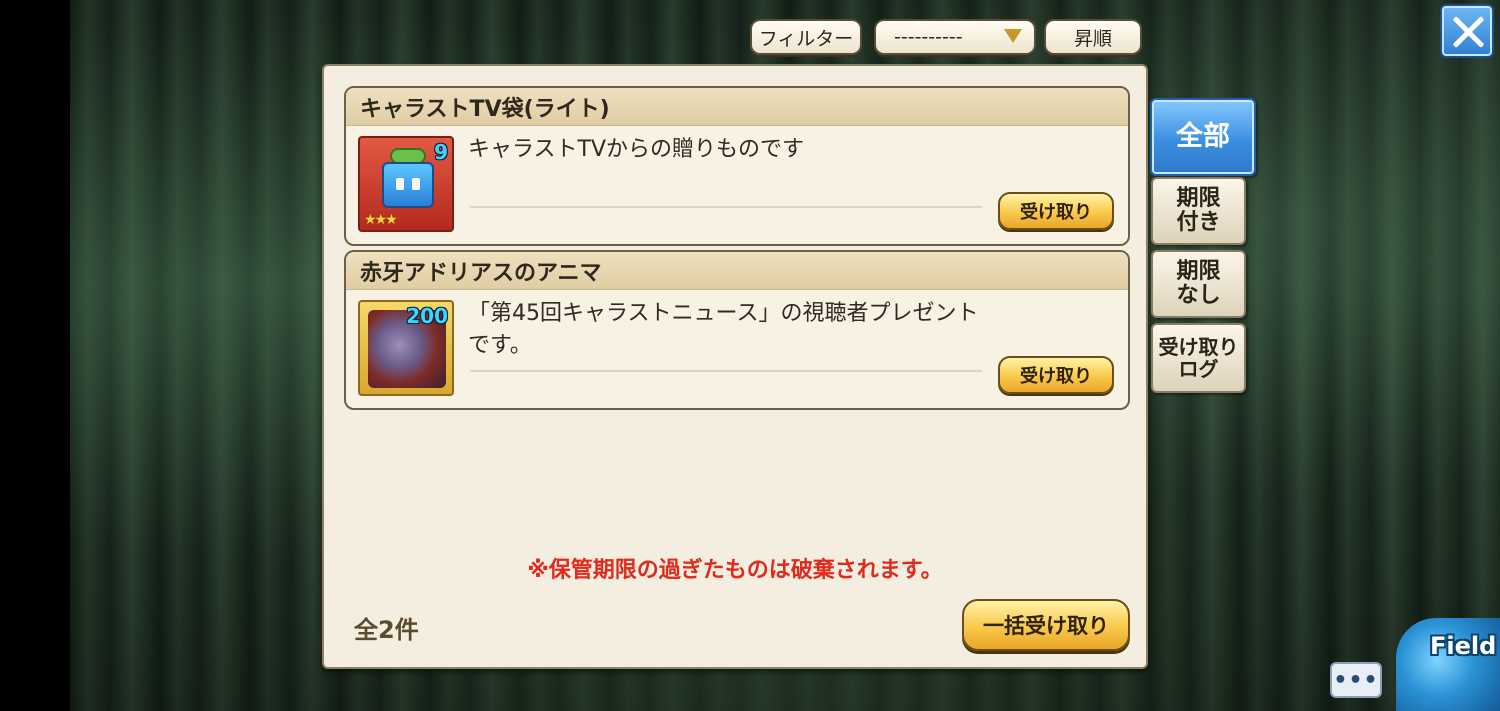 The height and width of the screenshot is (711, 1500). Describe the element at coordinates (636, 149) in the screenshot. I see `gift-item-description: キャラストTVからの贈りものです` at that location.